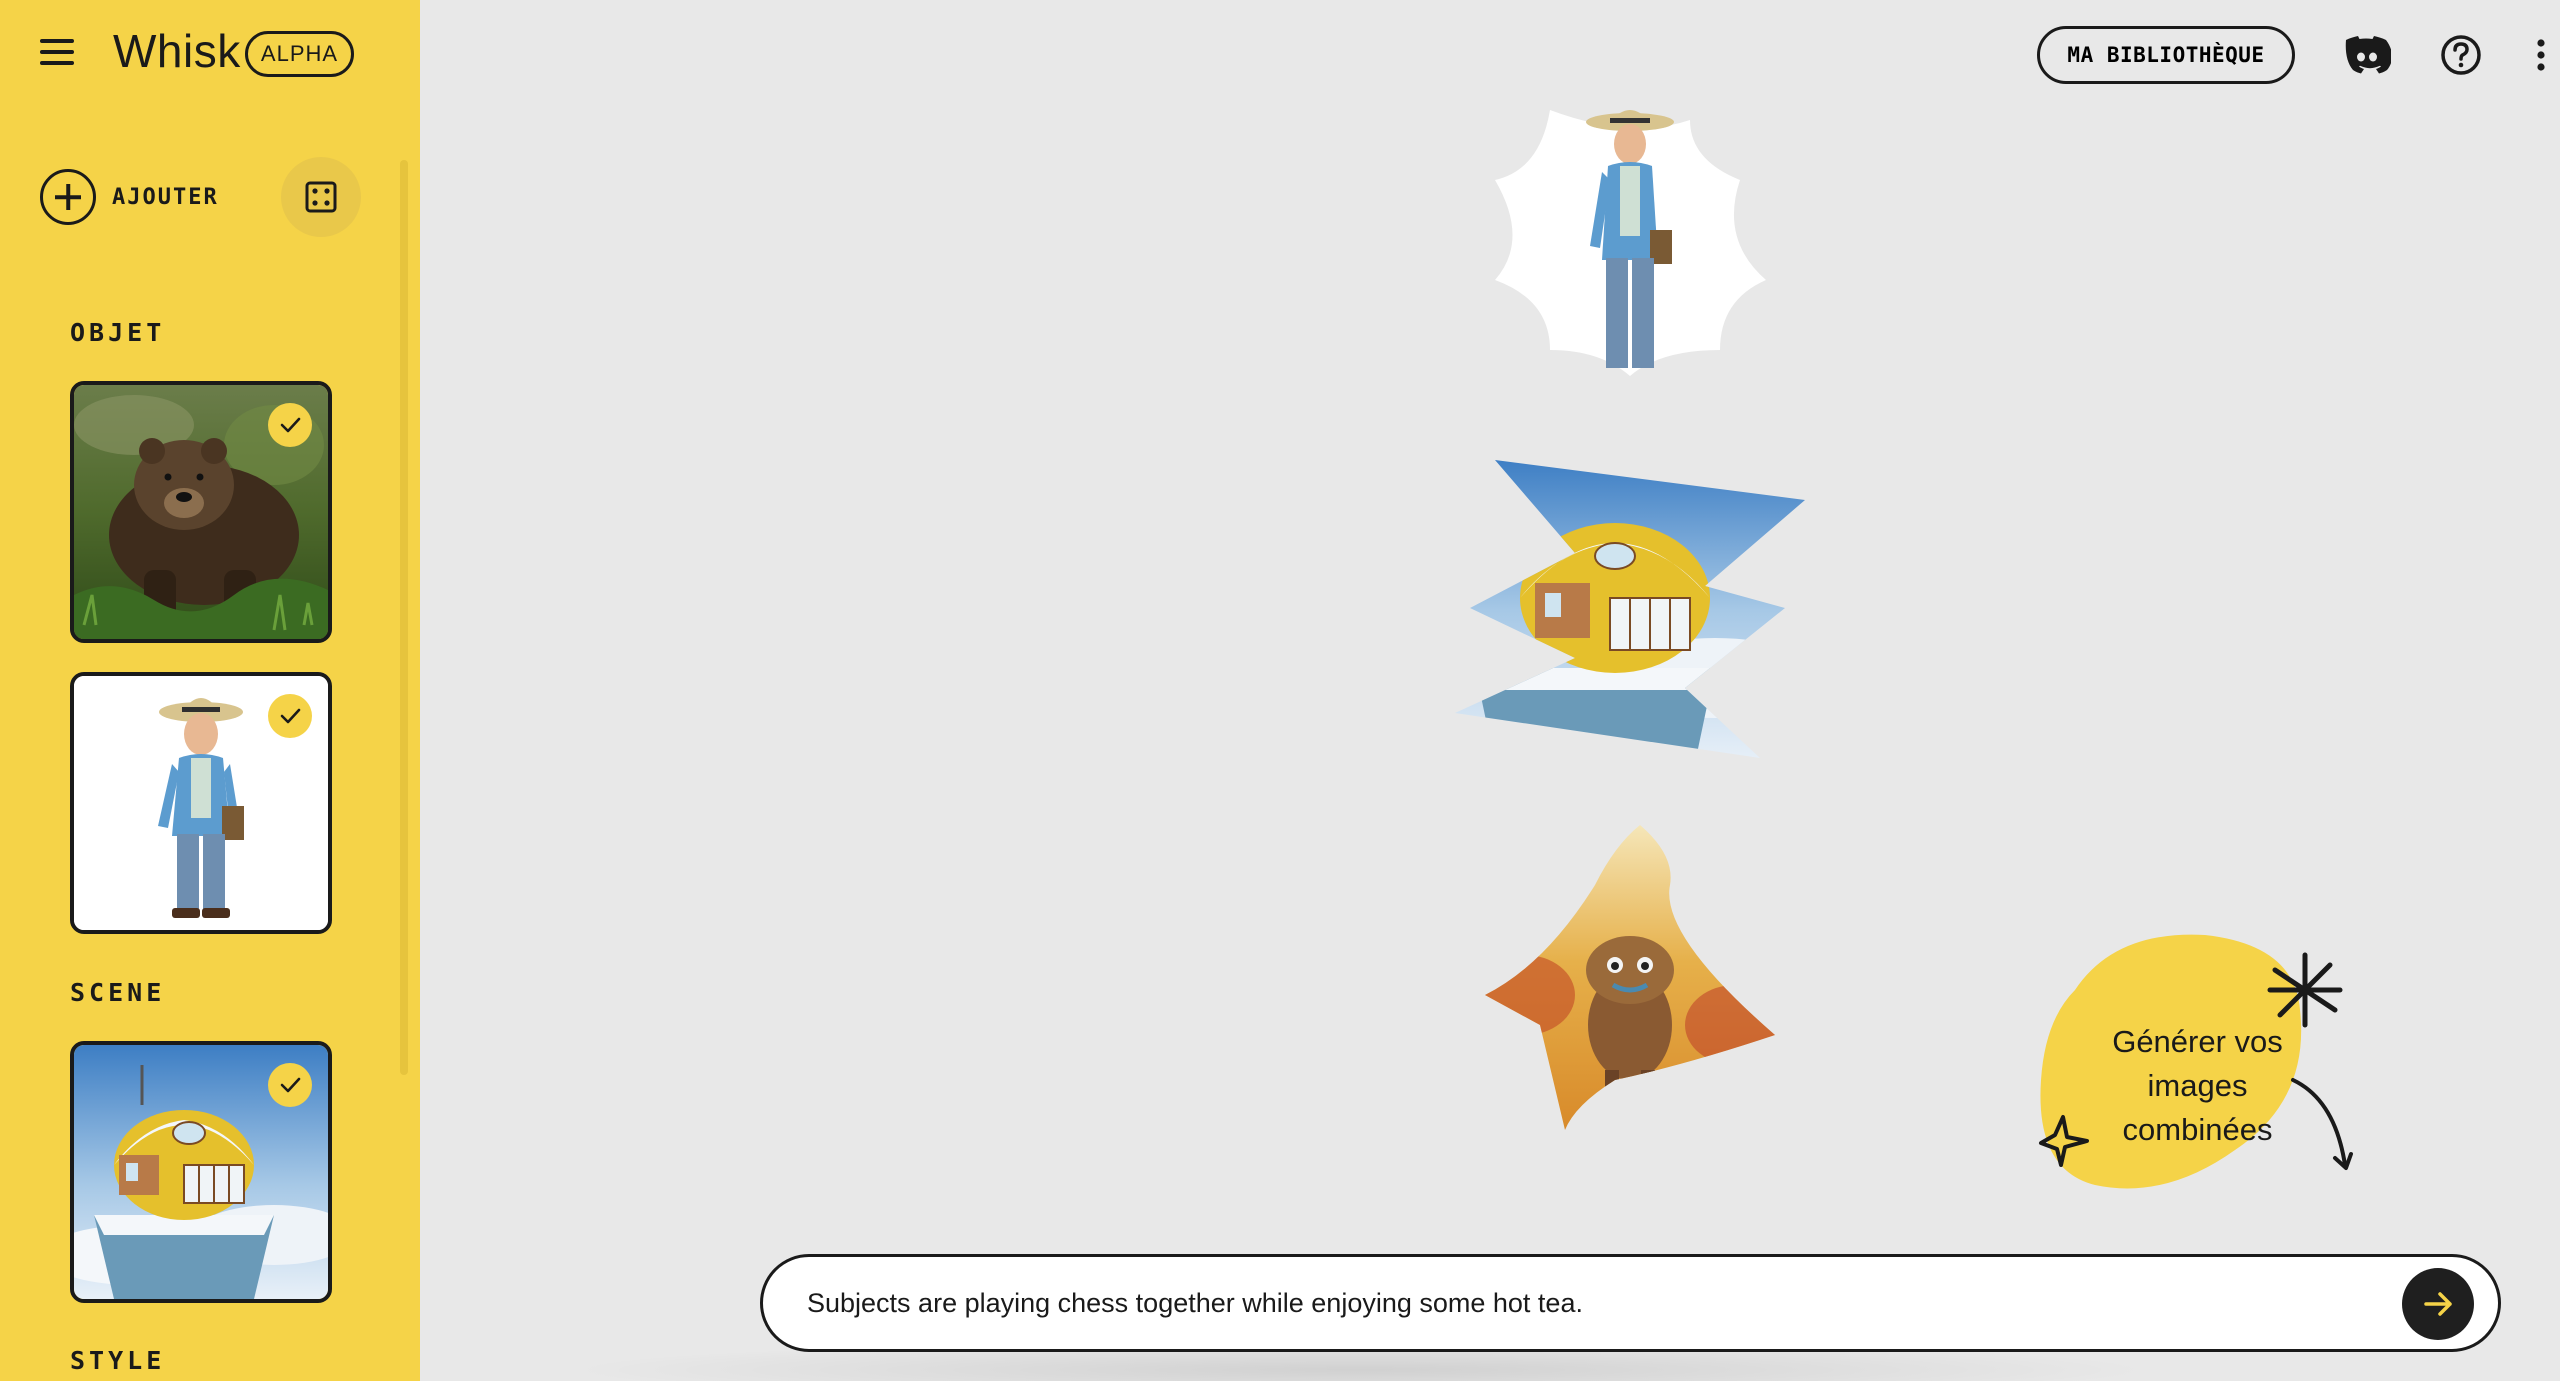  I want to click on send-button, so click(2438, 1304).